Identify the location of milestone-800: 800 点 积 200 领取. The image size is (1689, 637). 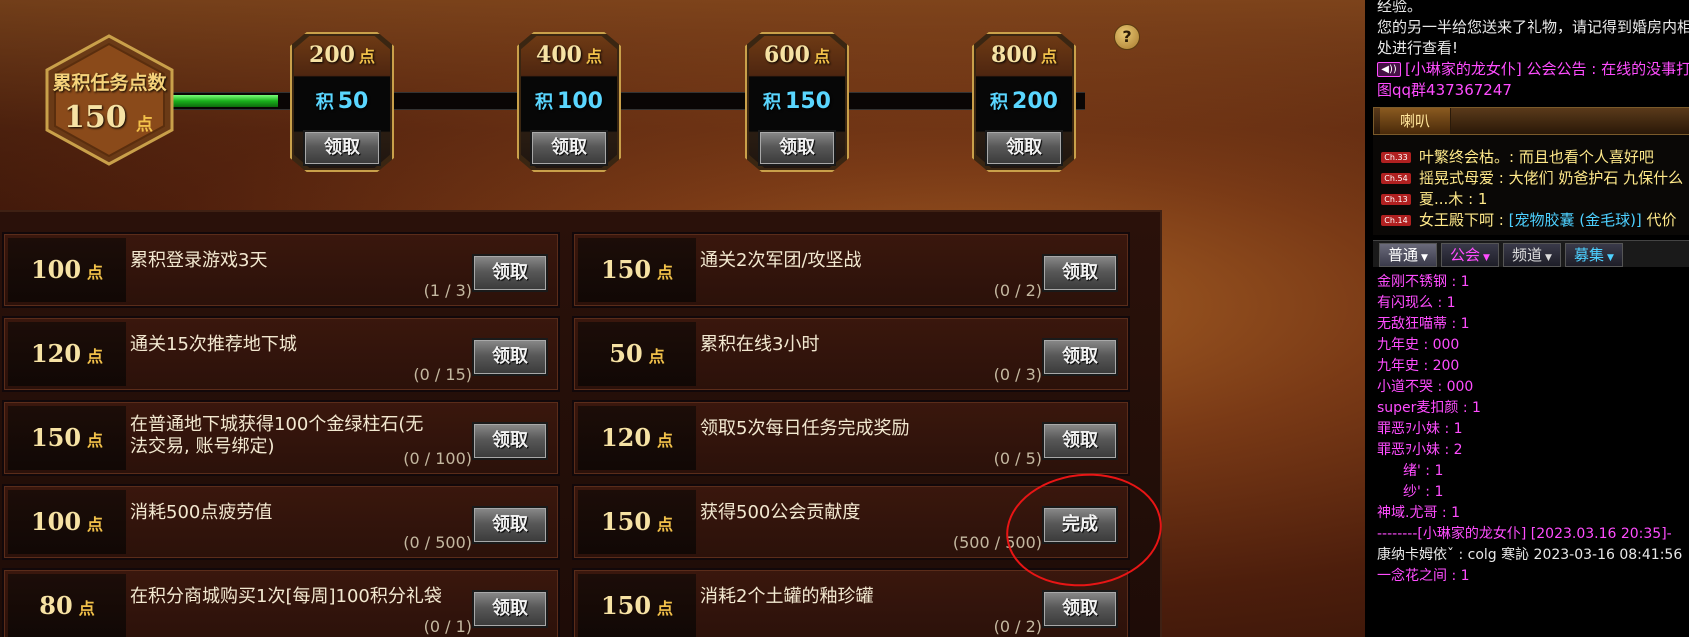
(1024, 102).